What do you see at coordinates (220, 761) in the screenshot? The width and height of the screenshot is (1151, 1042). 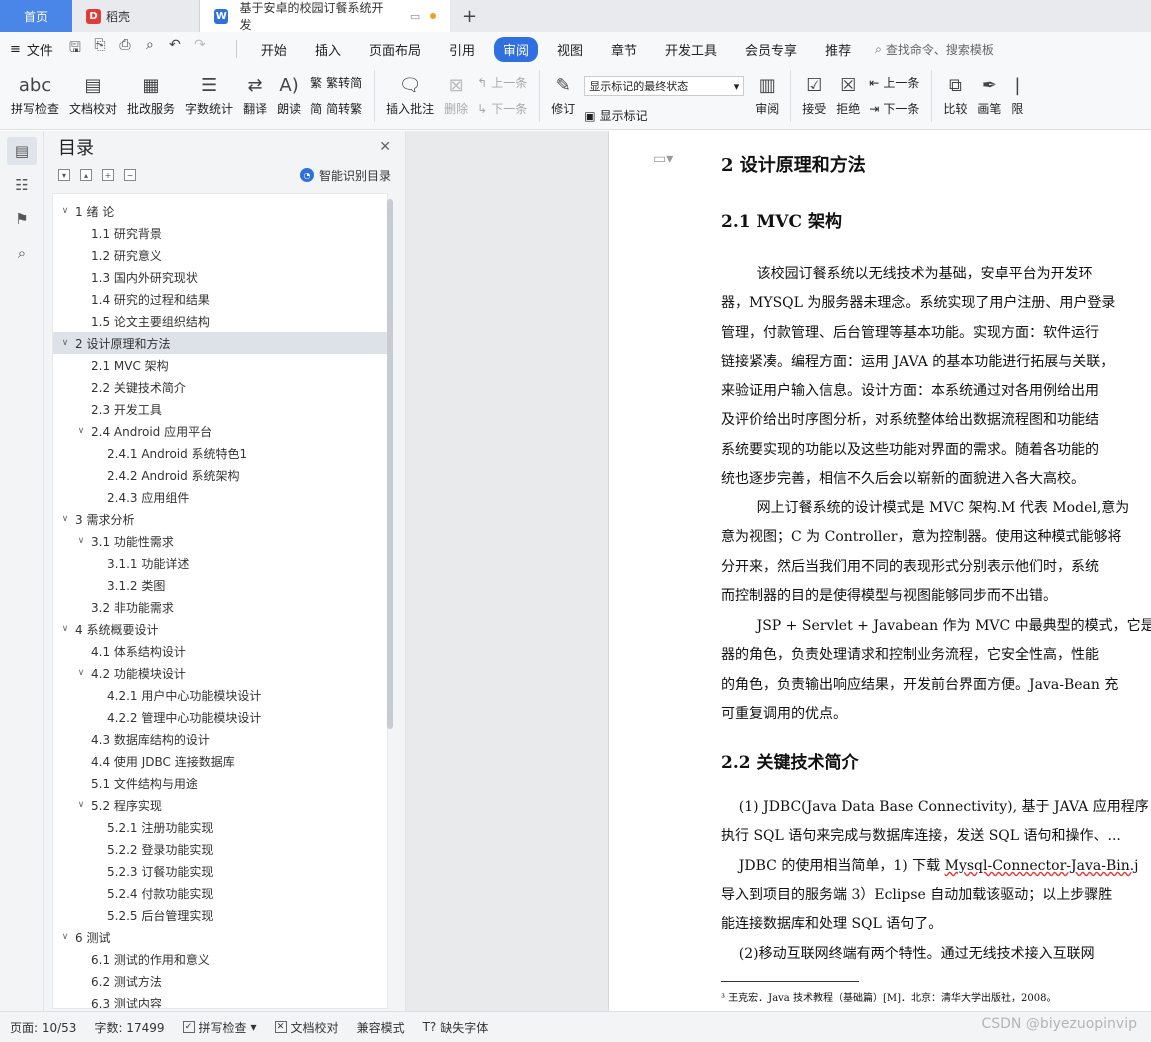 I see `toc-item: 4.4 使用 JDBC 连接数据库` at bounding box center [220, 761].